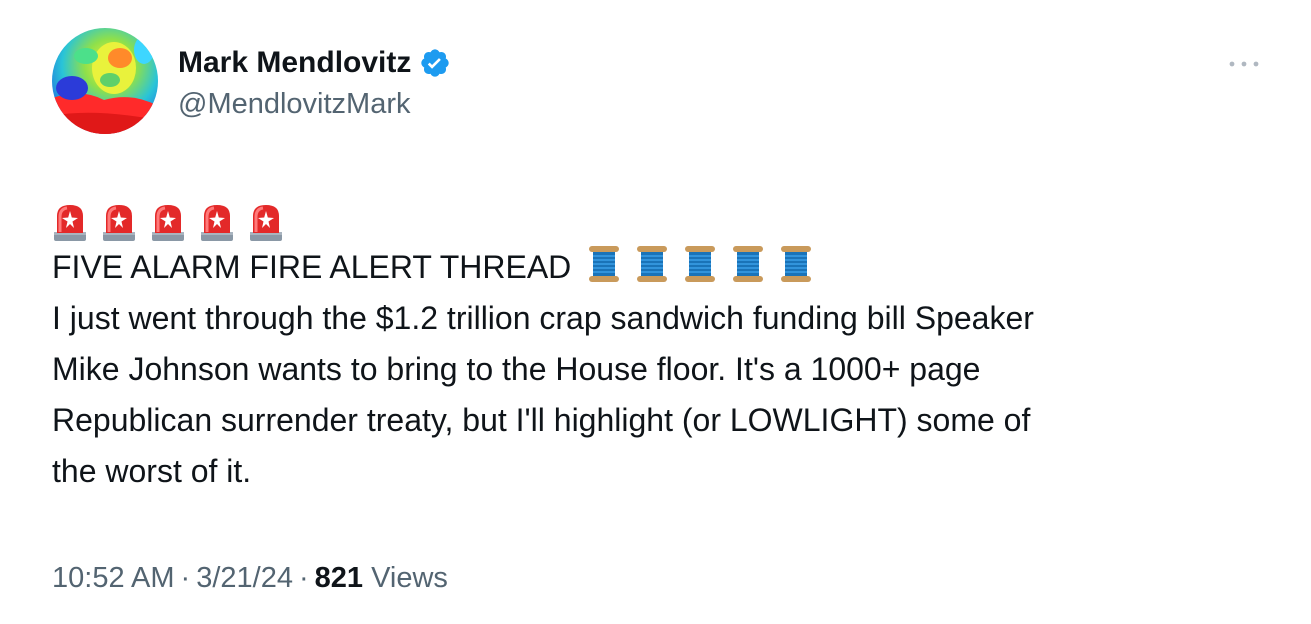 Image resolution: width=1311 pixels, height=624 pixels. I want to click on tweet-meta: 10:52 AM · 3/21/24 · 821 Views, so click(250, 578).